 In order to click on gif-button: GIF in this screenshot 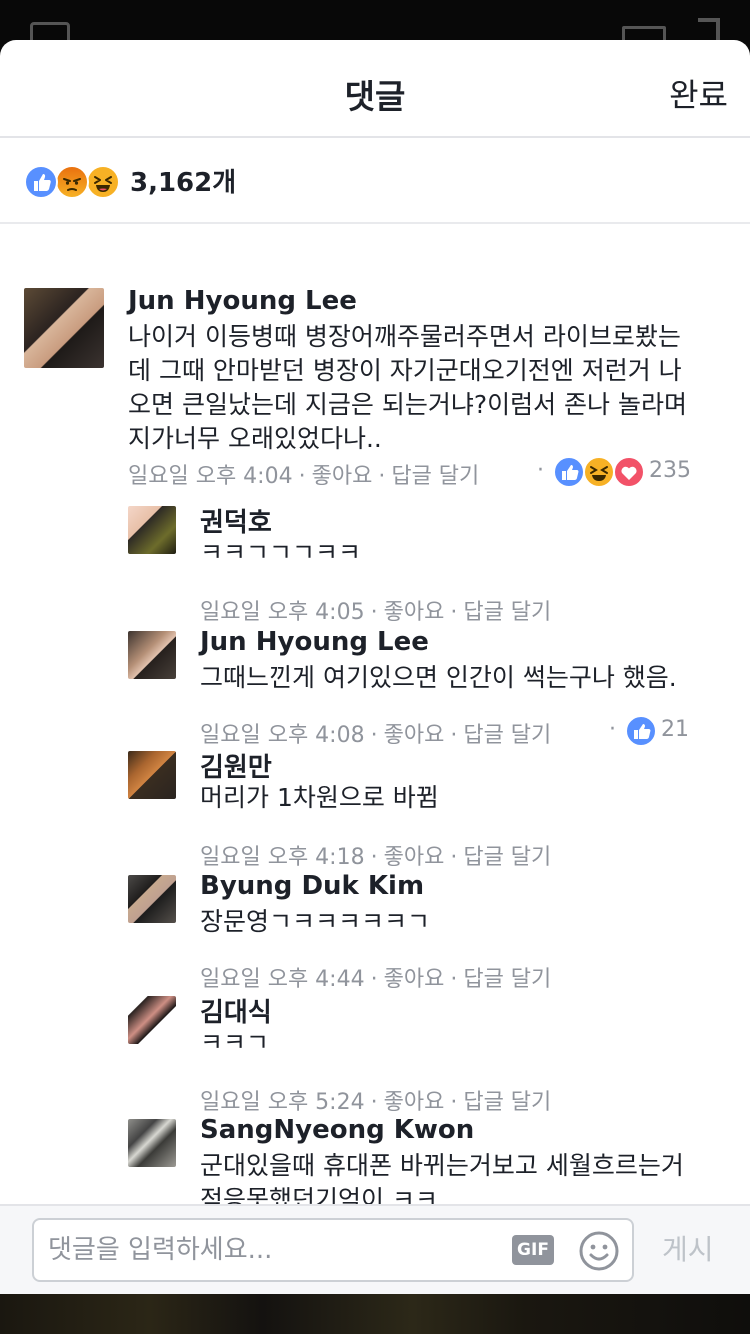, I will do `click(533, 1250)`.